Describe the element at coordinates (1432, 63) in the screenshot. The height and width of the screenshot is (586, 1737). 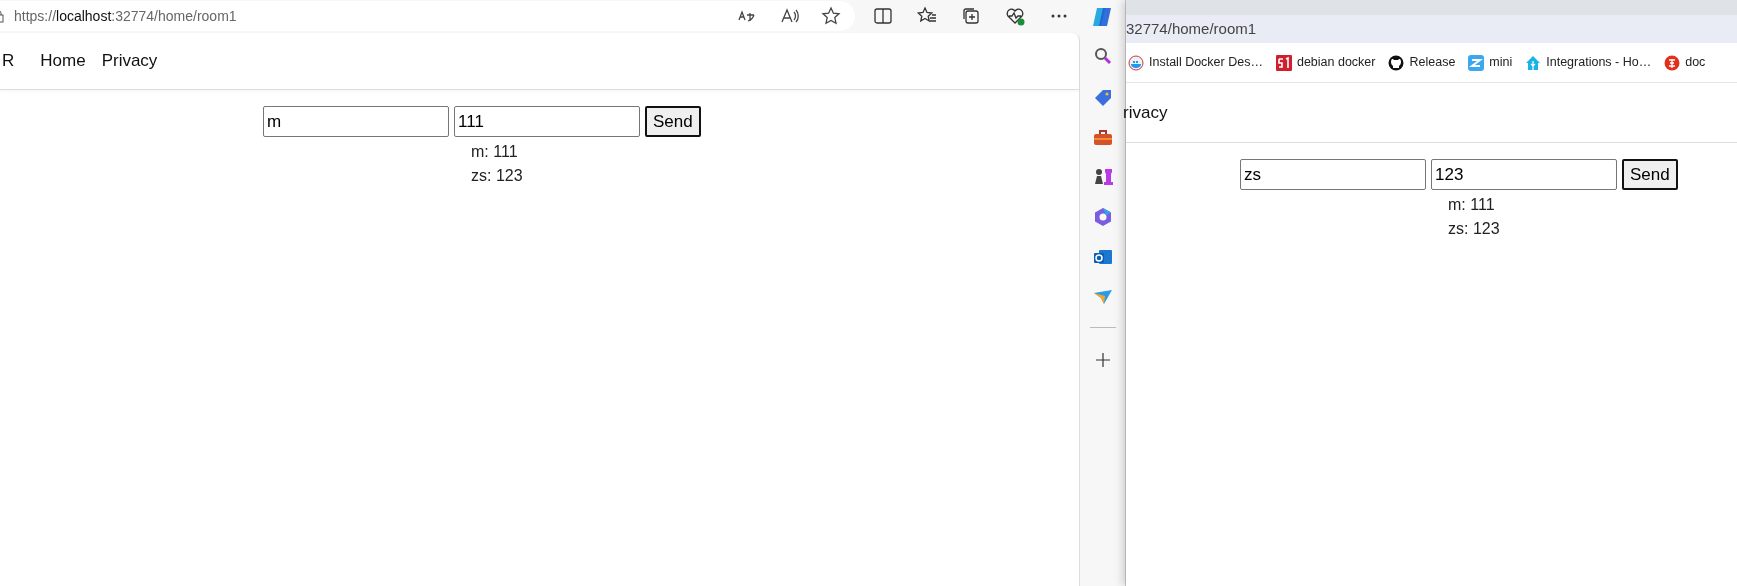
I see `bookmark-label: Release` at that location.